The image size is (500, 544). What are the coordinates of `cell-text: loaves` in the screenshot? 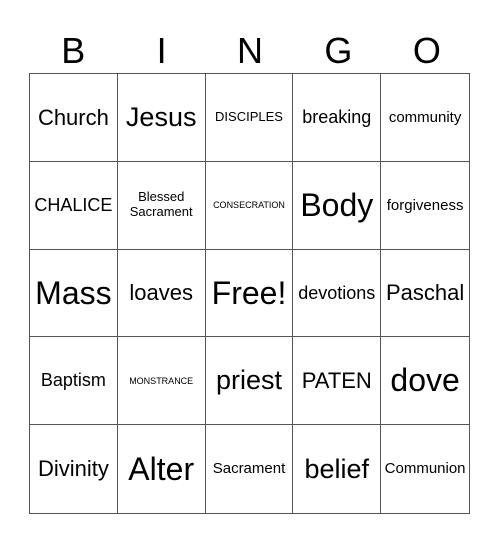 It's located at (161, 293).